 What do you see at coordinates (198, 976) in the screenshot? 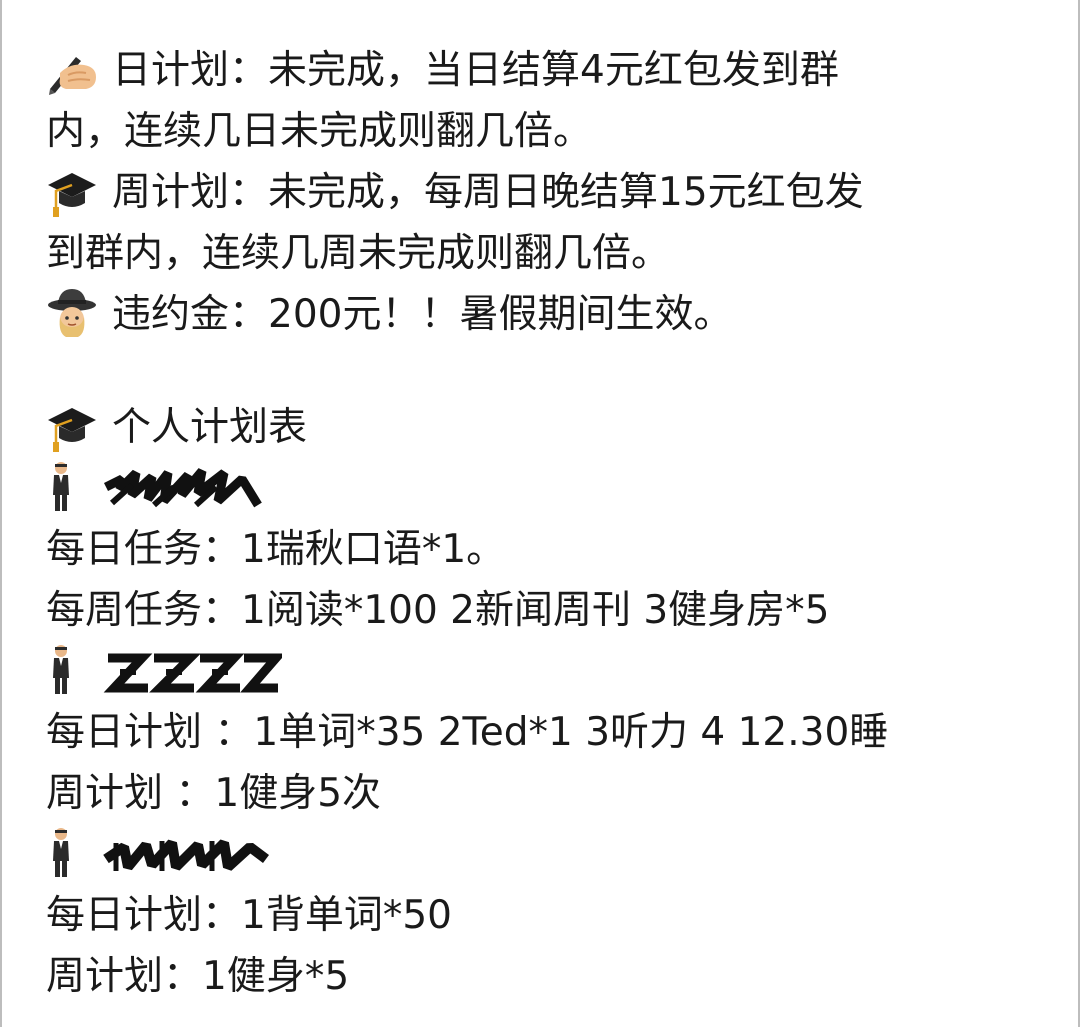
I see `member-task-line: 周计划：1健身*5` at bounding box center [198, 976].